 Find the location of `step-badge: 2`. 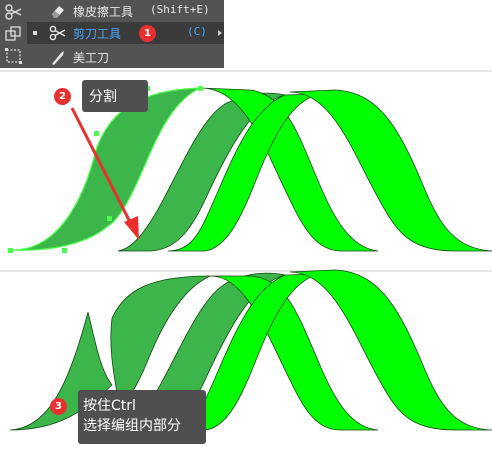

step-badge: 2 is located at coordinates (62, 96).